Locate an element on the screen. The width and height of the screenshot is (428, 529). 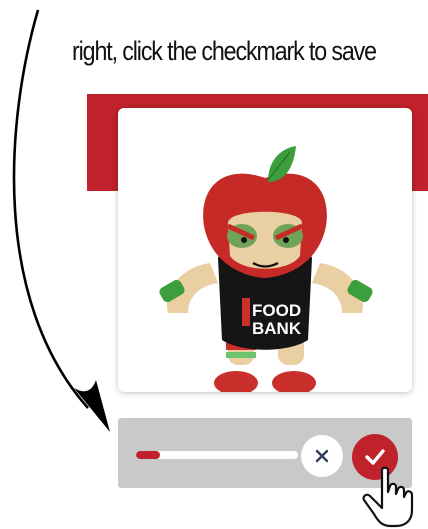
shirt-text-bank: BANK is located at coordinates (277, 328).